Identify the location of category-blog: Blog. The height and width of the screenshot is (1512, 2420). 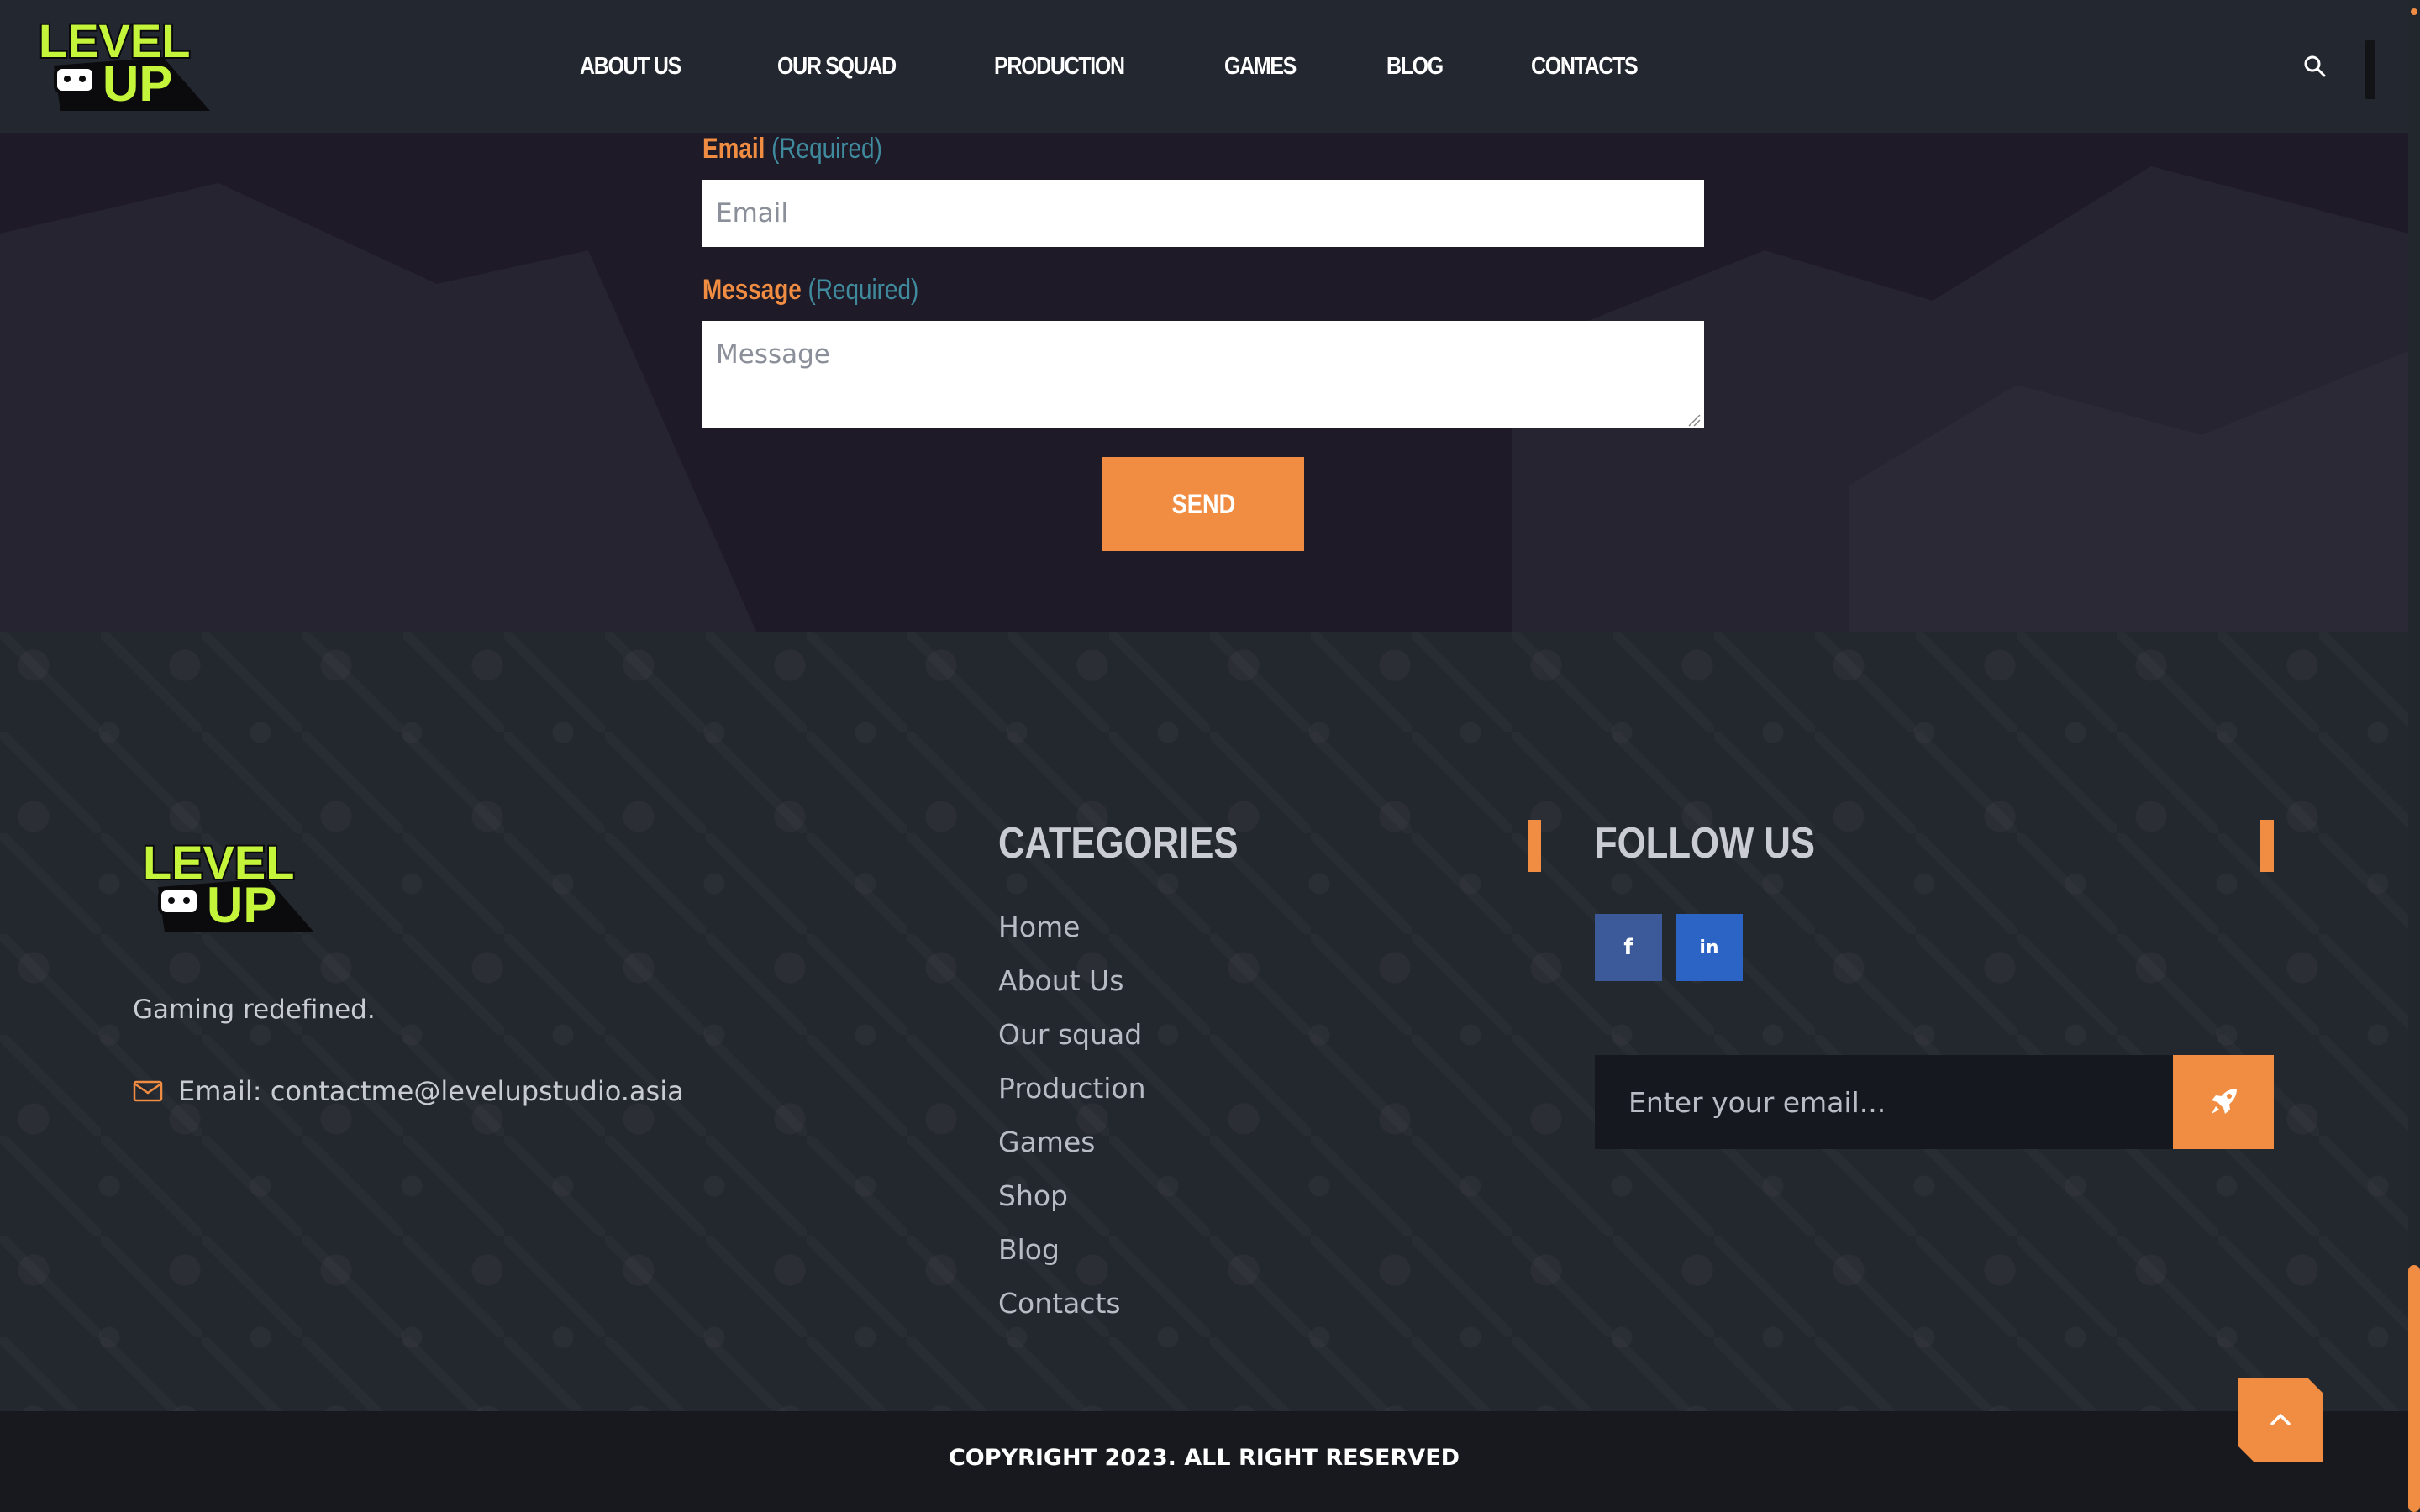
(1072, 1260).